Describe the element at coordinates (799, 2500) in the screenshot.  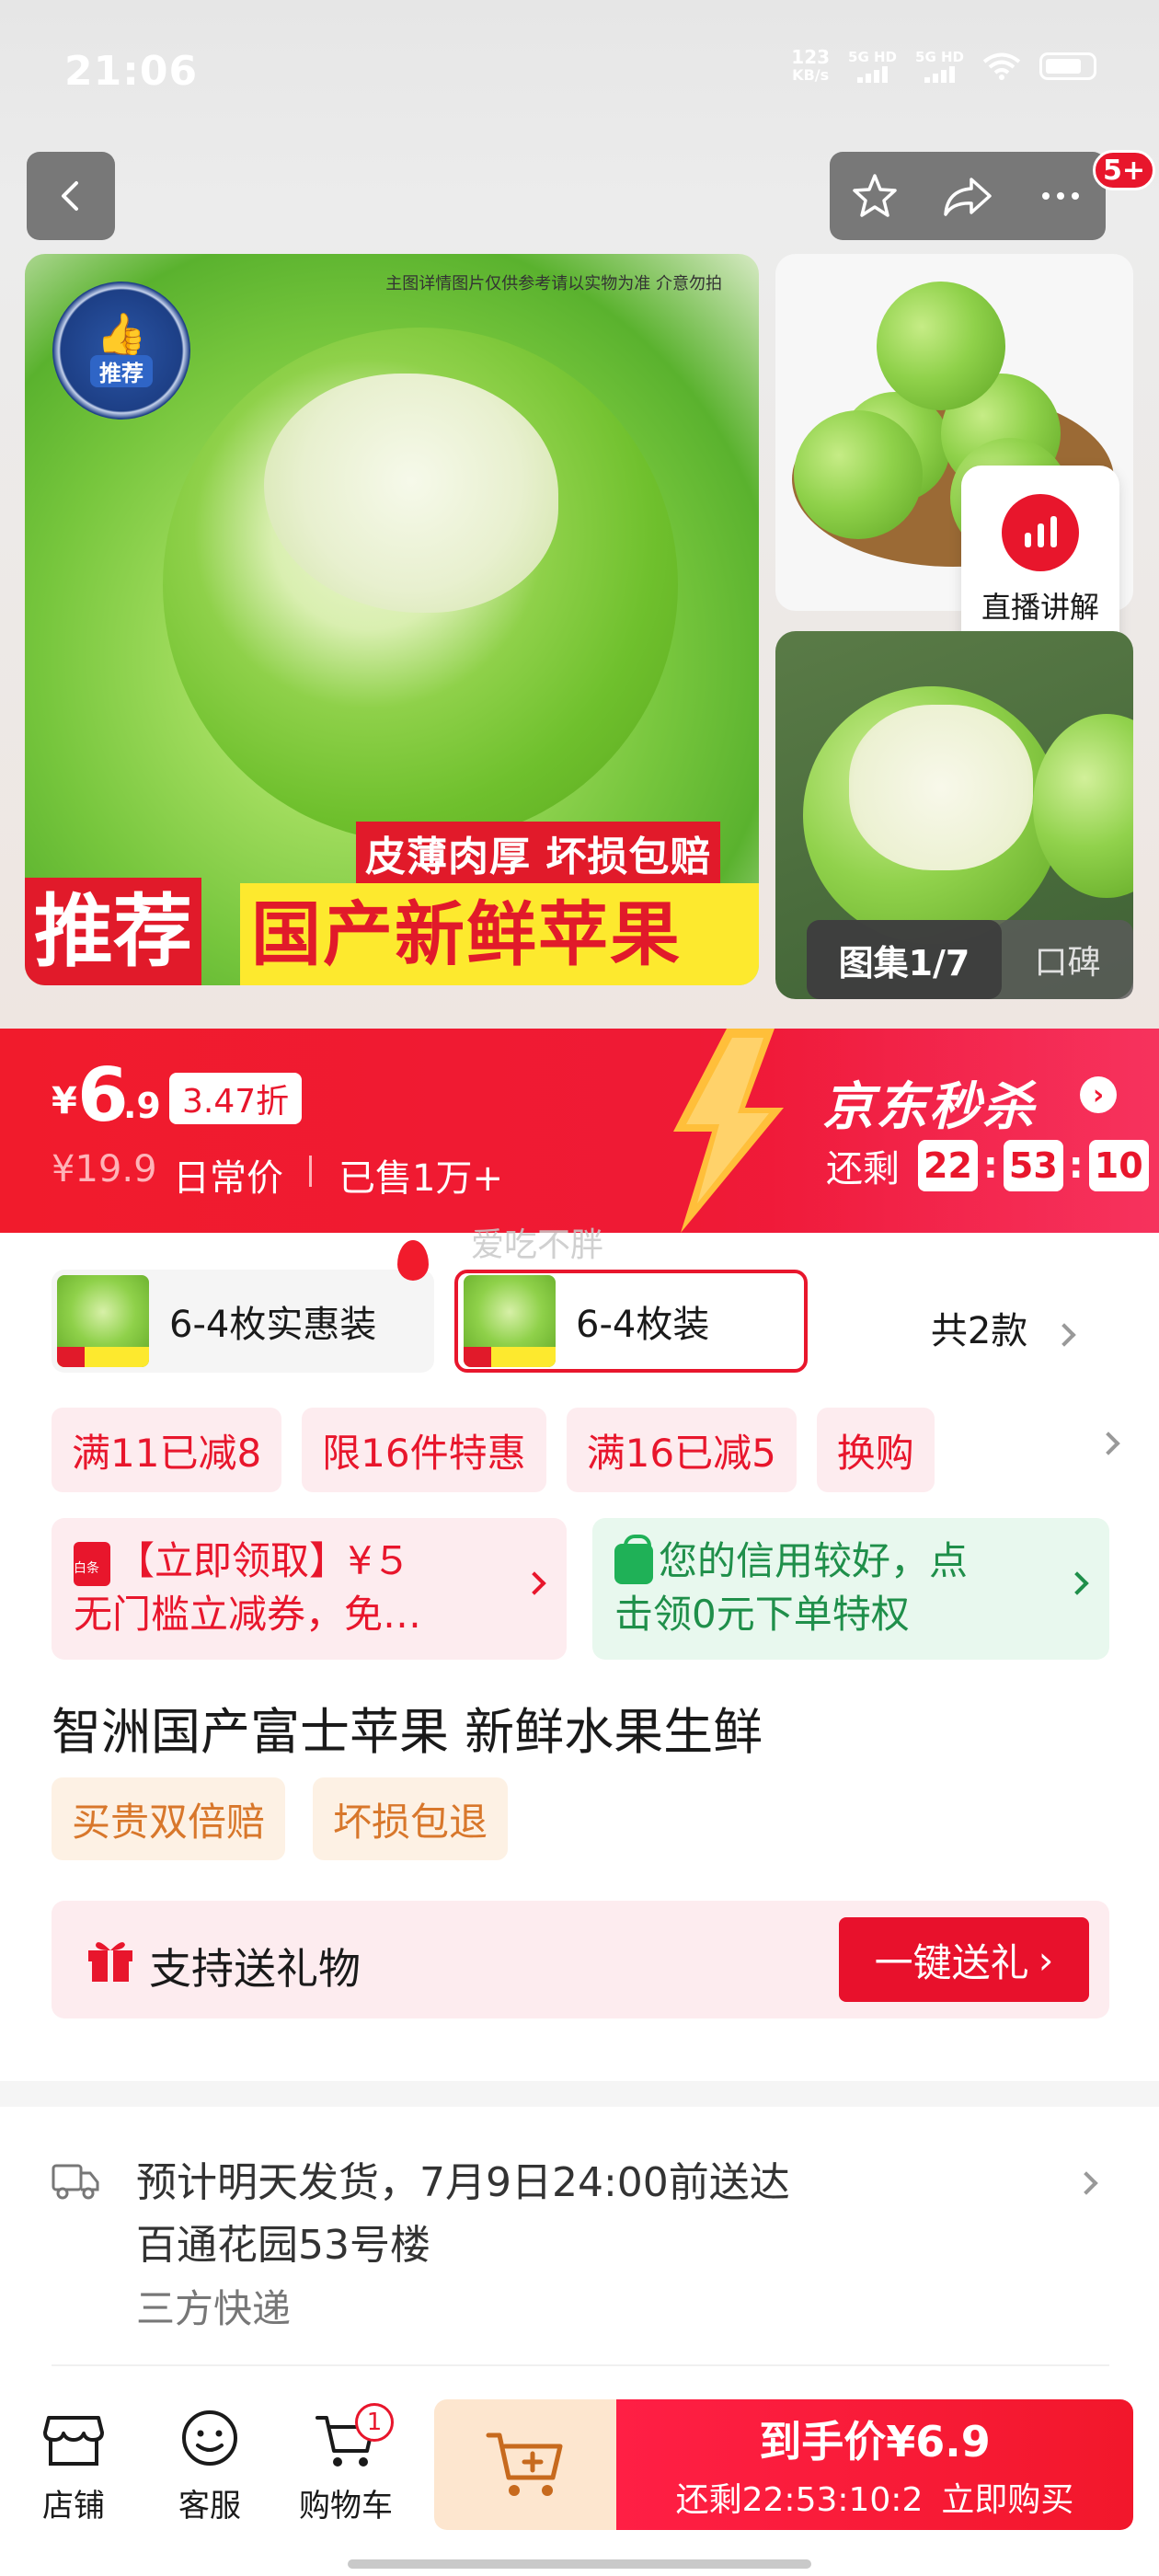
I see `buy-countdown: 还剩22:53:10:2` at that location.